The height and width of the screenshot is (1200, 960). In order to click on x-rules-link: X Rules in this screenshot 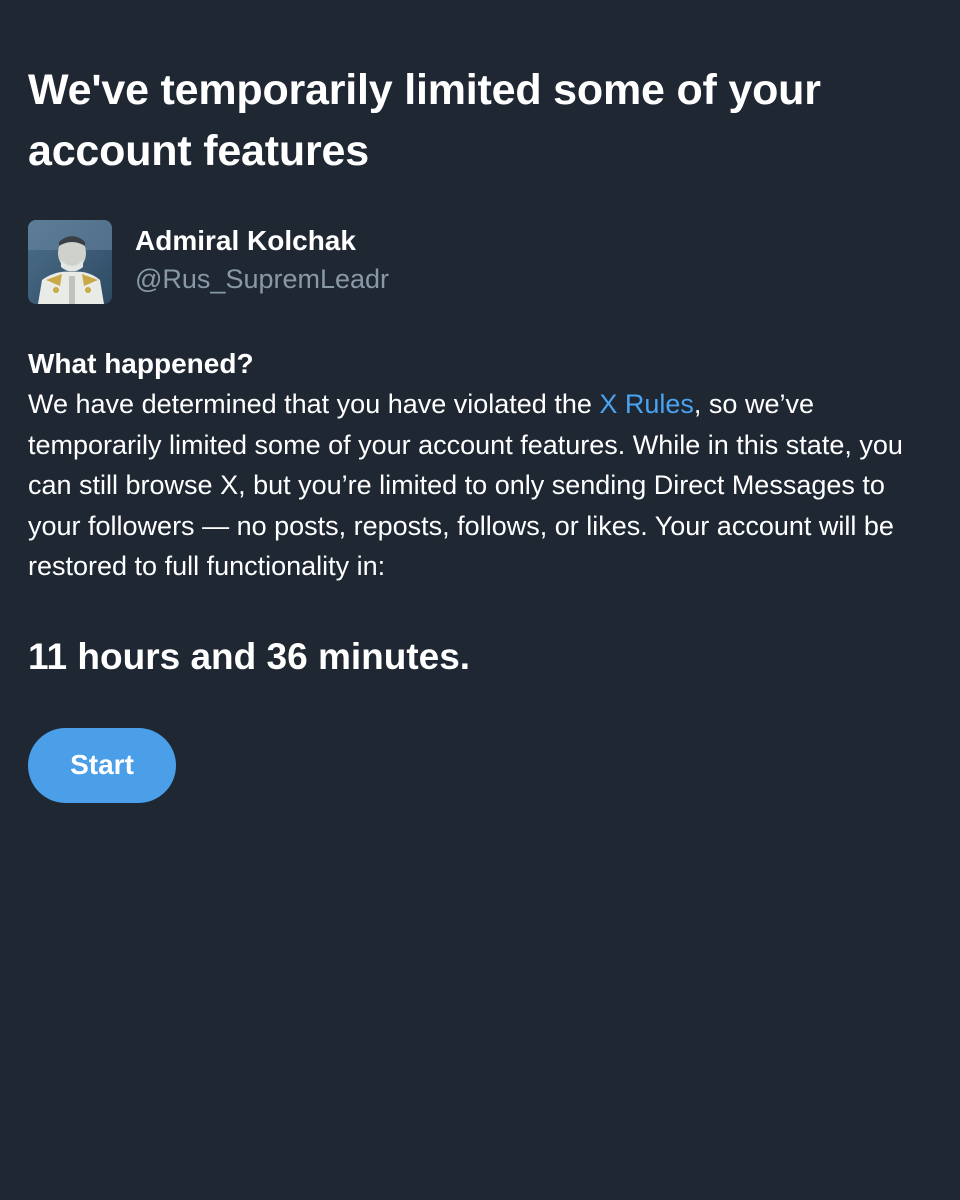, I will do `click(646, 404)`.